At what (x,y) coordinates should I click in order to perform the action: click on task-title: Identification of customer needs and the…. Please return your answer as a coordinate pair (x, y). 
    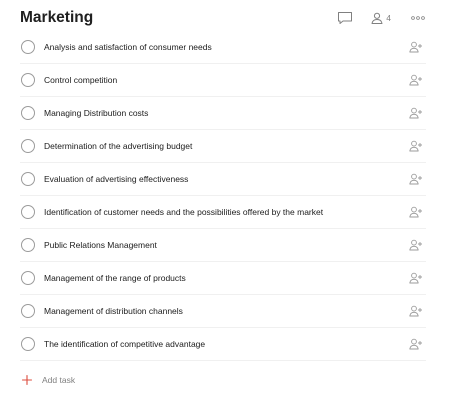
    Looking at the image, I should click on (226, 212).